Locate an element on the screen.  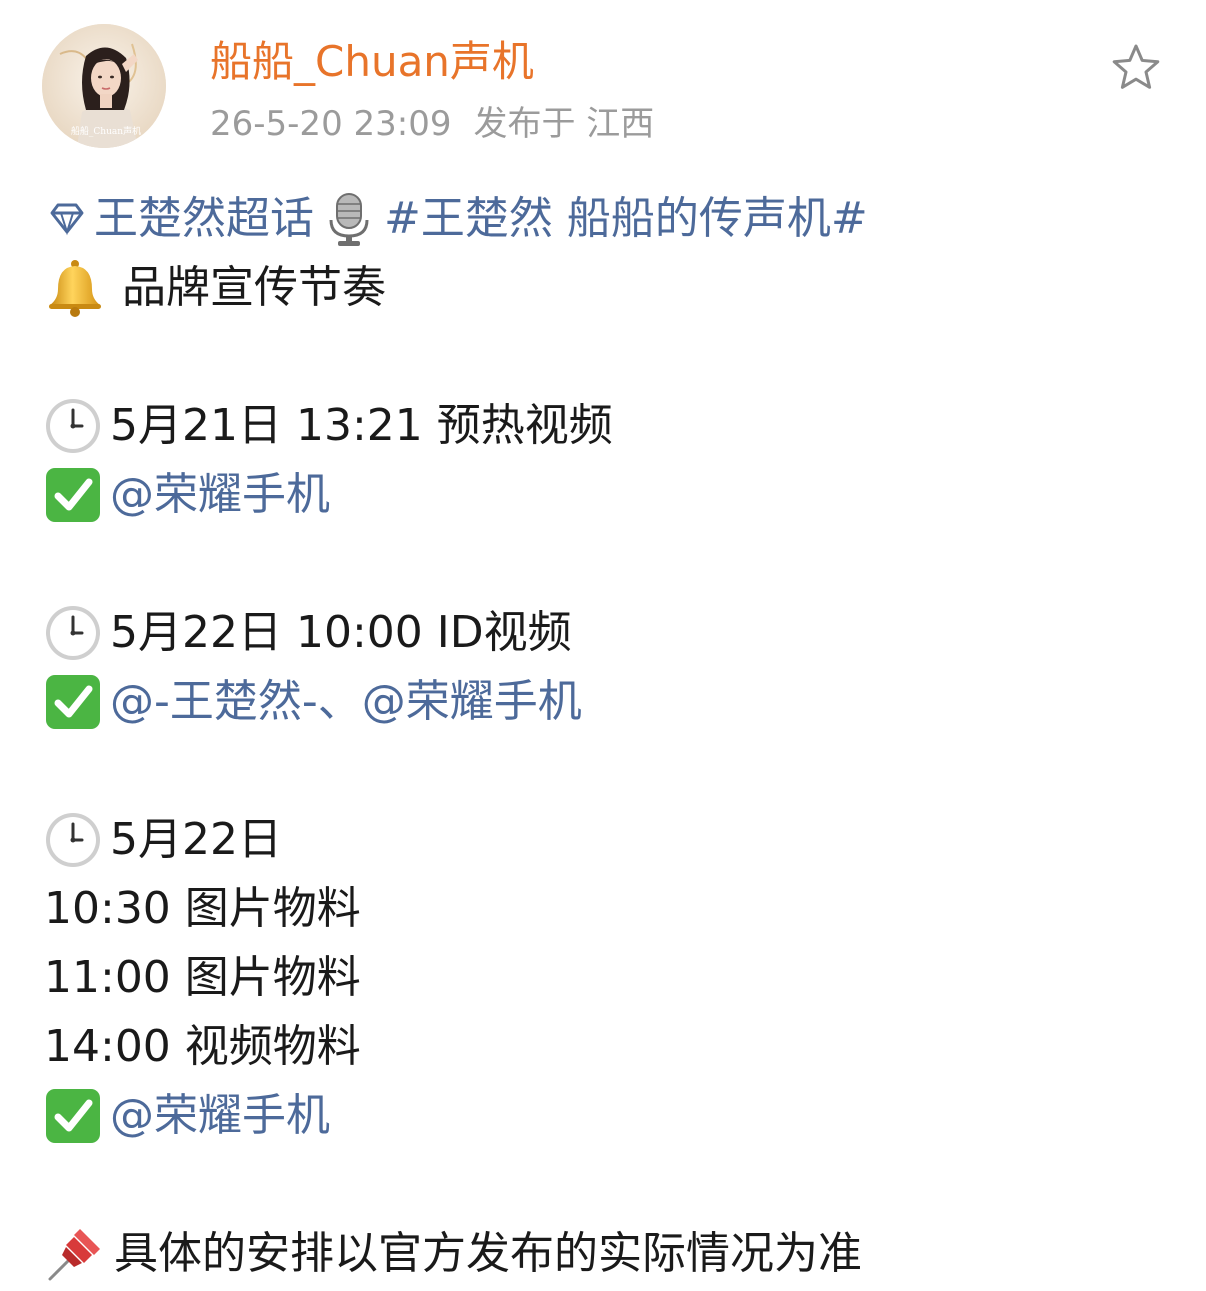
schedule-time-2: 5月22日 10:00 ID视频 is located at coordinates (341, 632).